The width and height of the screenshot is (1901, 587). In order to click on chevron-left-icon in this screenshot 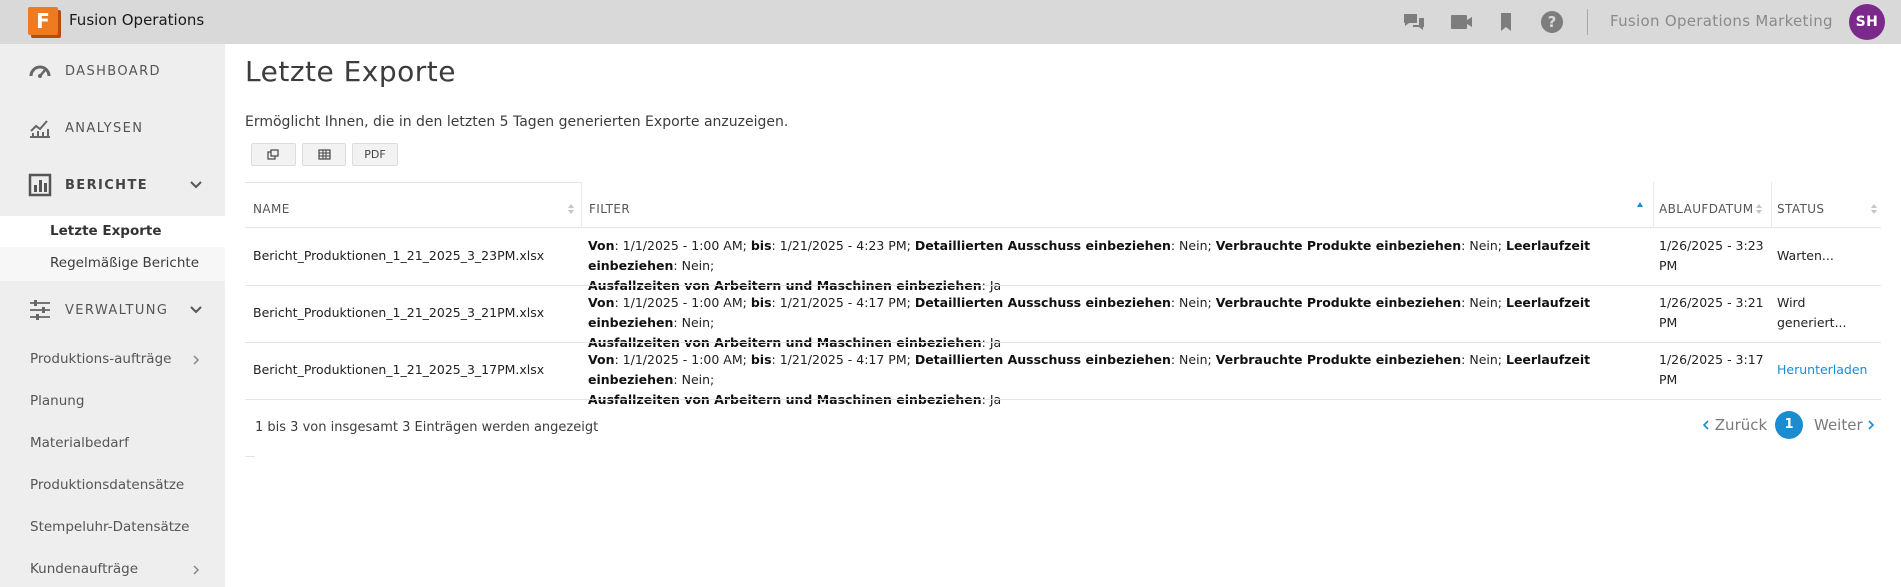, I will do `click(1705, 425)`.